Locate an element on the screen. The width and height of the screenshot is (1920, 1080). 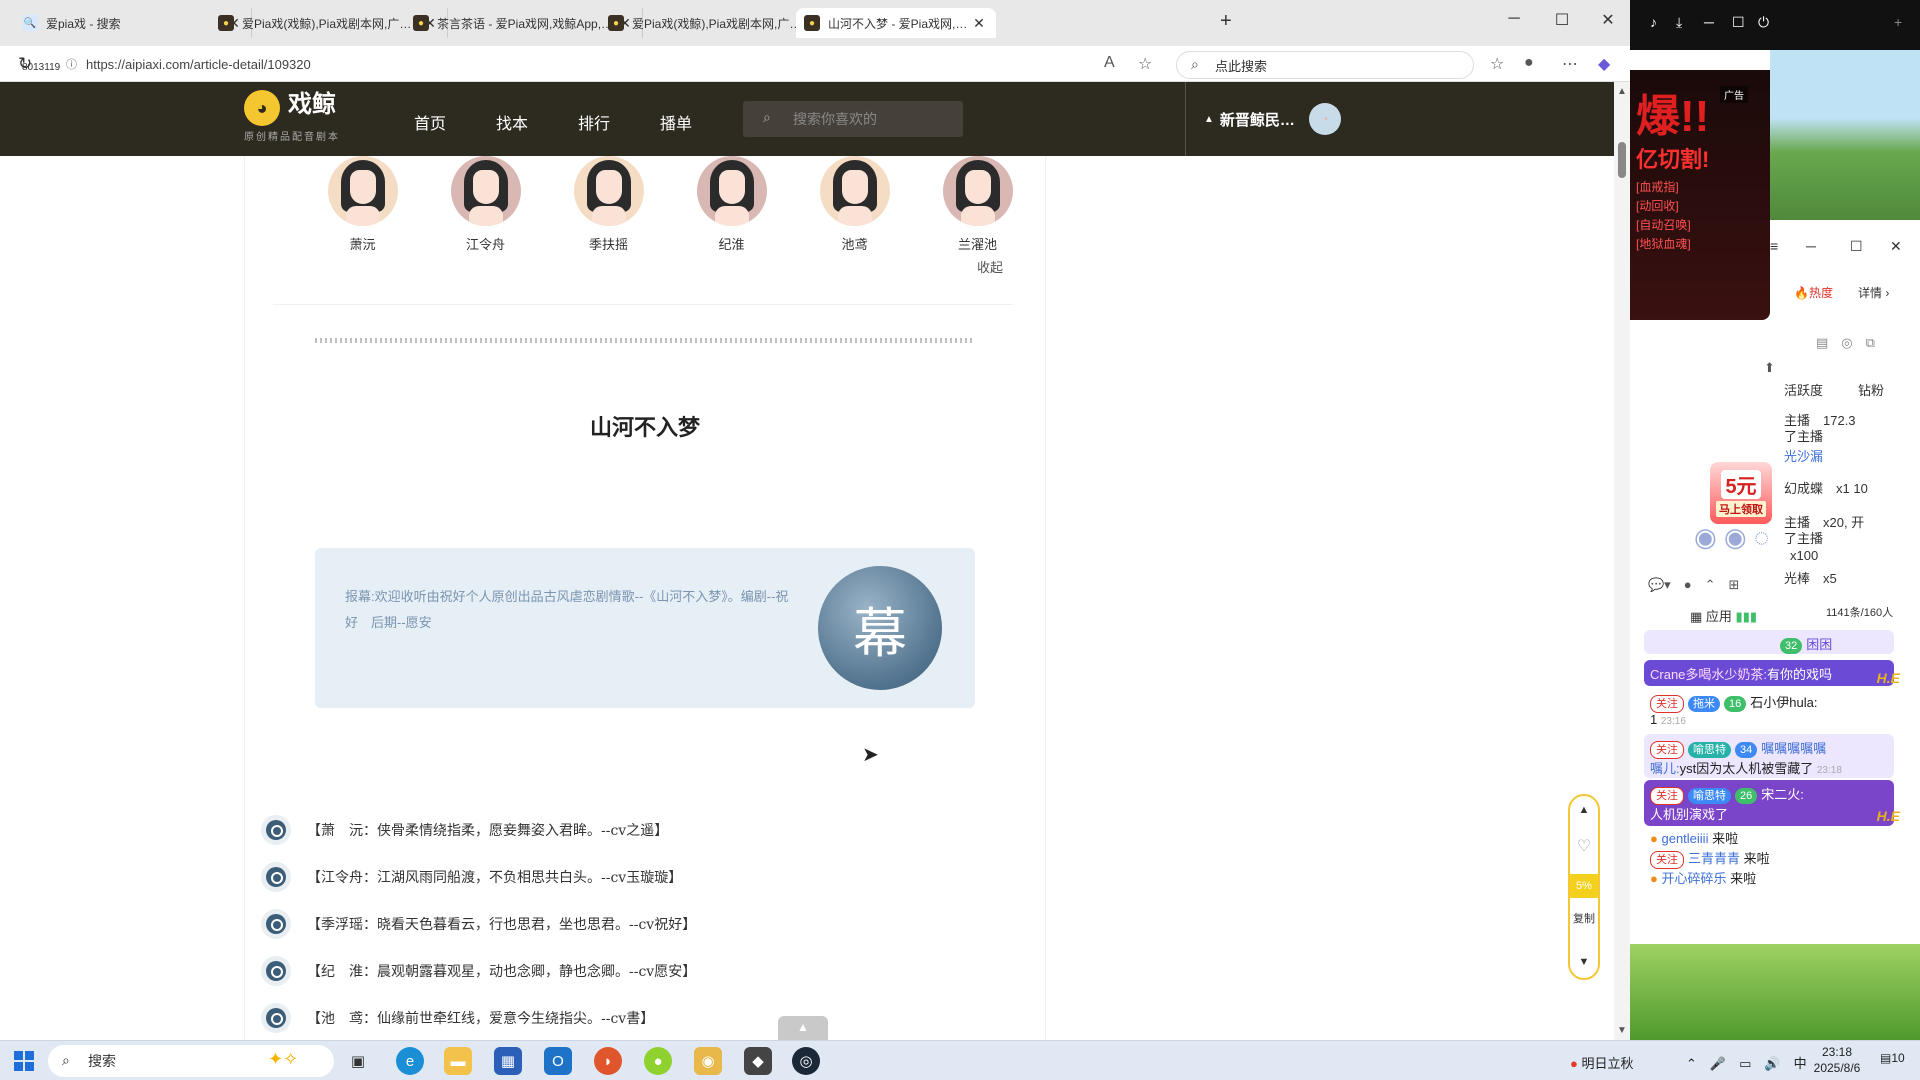
site-logo: ◕ 戏鲸 原创精品配音剧本 is located at coordinates (291, 116).